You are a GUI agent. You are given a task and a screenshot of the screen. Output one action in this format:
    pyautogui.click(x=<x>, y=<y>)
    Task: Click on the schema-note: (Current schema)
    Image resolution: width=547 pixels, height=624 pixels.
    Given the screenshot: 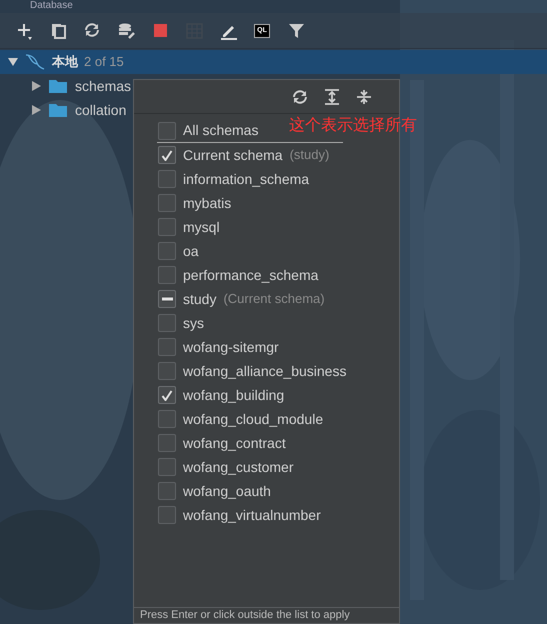 What is the action you would take?
    pyautogui.click(x=274, y=299)
    